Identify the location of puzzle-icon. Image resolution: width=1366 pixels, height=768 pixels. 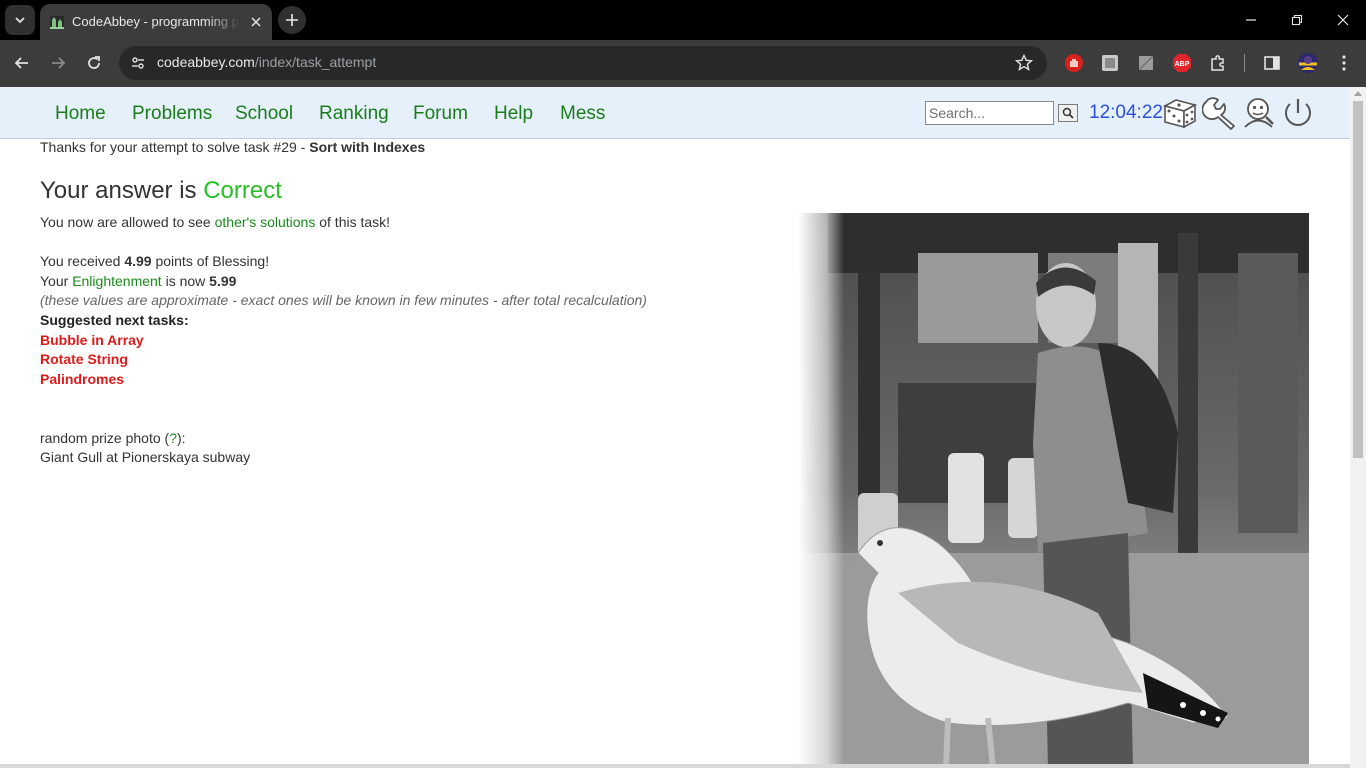
(1217, 63).